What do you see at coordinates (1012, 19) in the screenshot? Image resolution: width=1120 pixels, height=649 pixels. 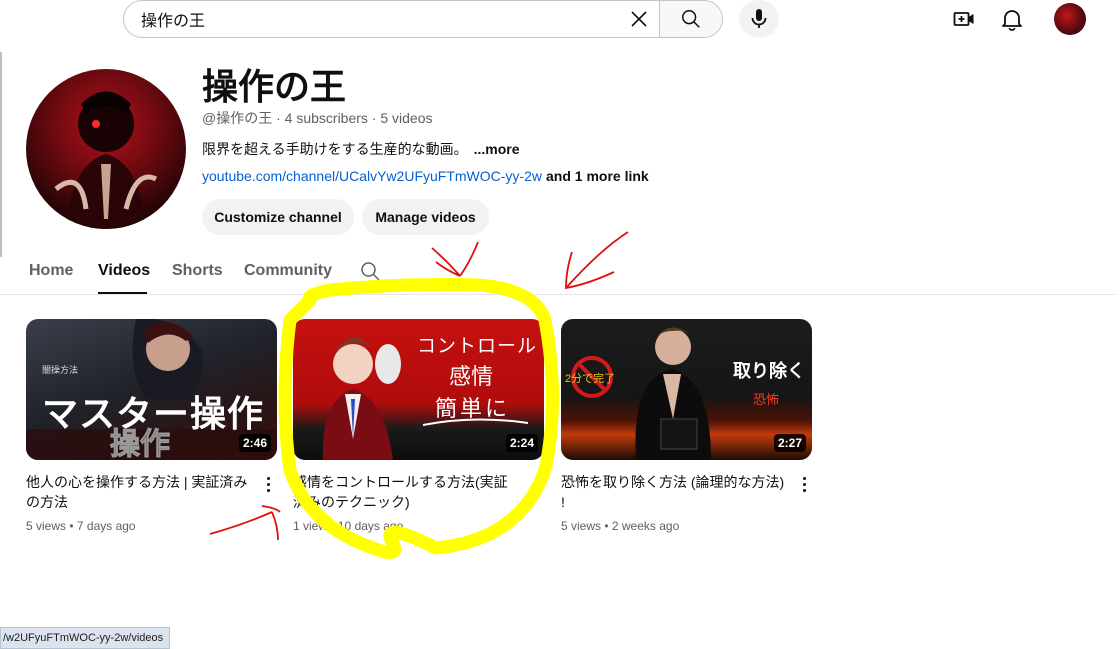 I see `bell-icon` at bounding box center [1012, 19].